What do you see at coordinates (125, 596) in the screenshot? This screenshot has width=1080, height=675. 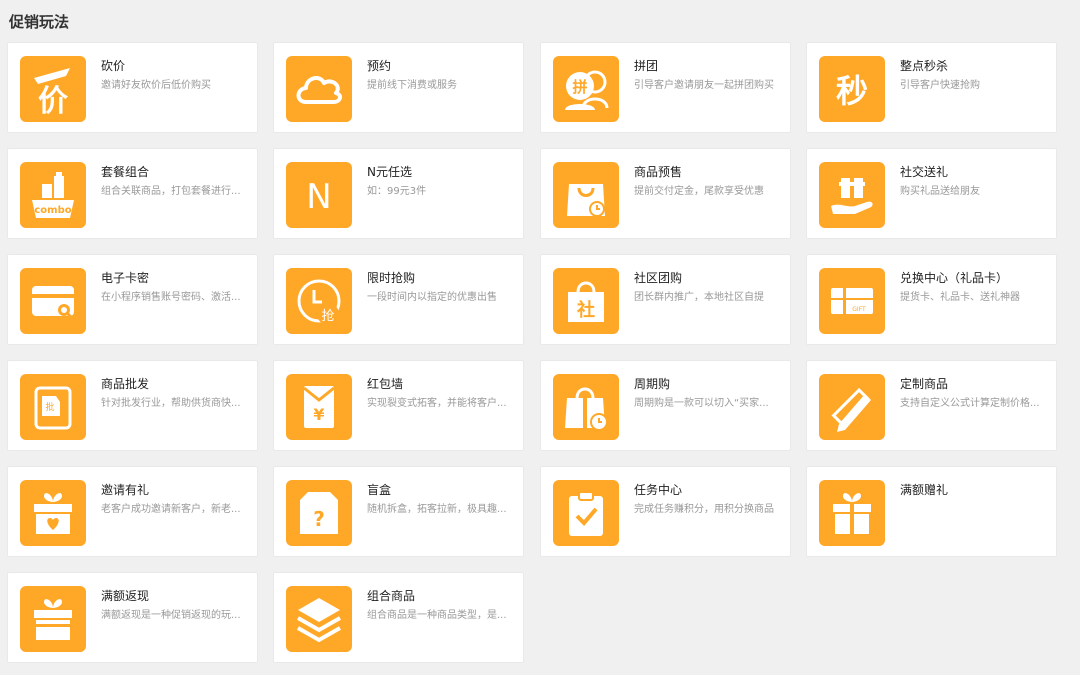 I see `card-name: 满额返现` at bounding box center [125, 596].